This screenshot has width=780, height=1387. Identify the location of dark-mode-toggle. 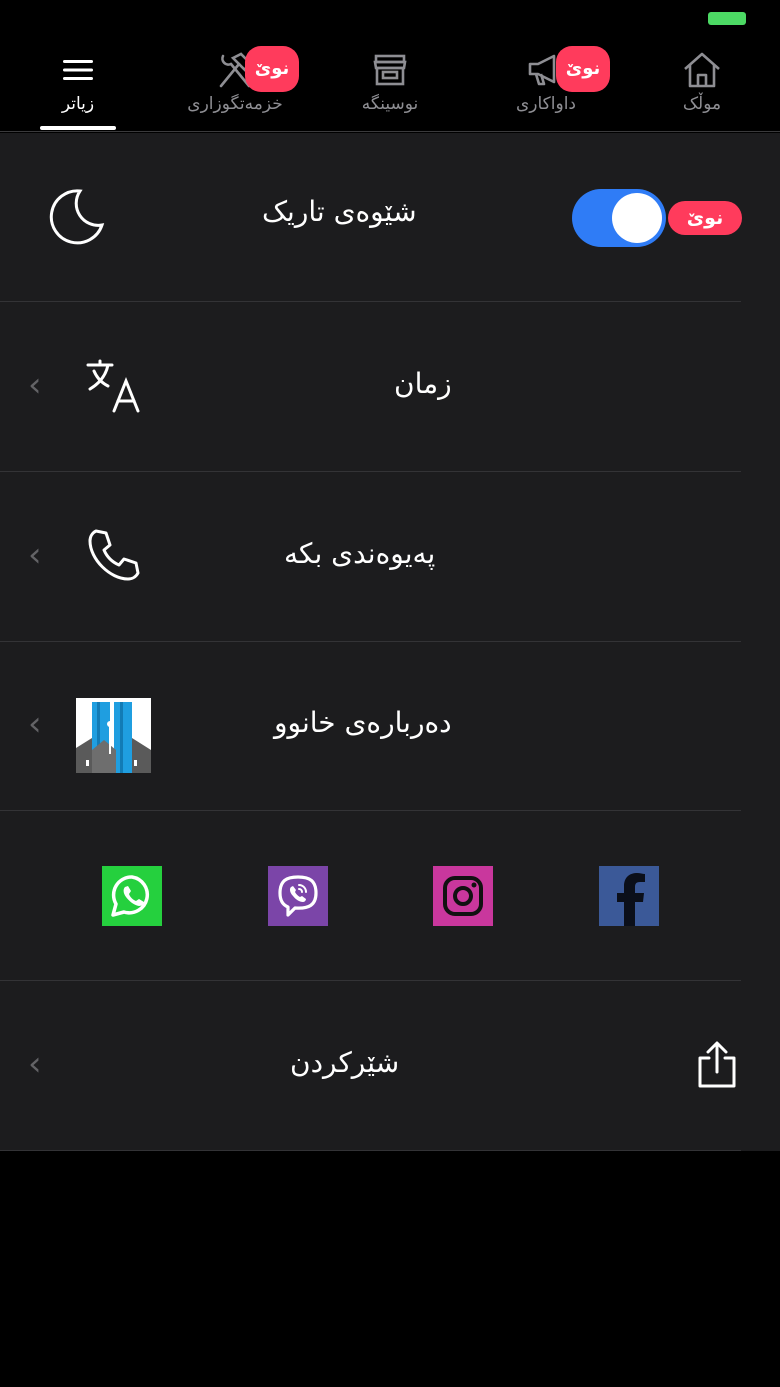
(619, 218).